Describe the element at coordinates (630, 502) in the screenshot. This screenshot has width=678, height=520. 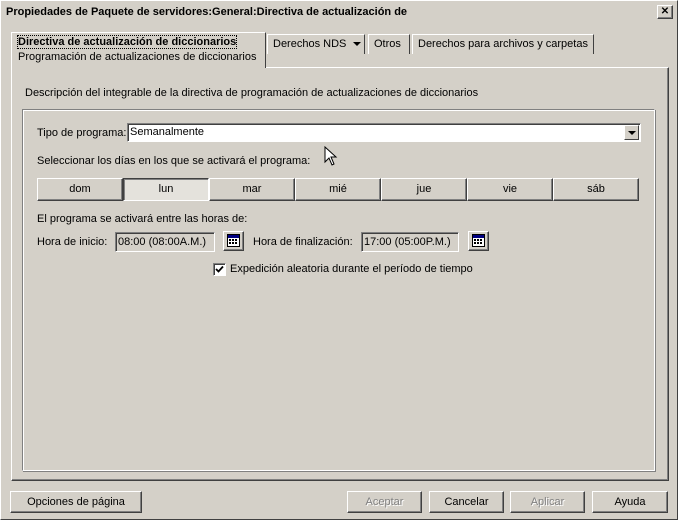
I see `help-button: Ayuda` at that location.